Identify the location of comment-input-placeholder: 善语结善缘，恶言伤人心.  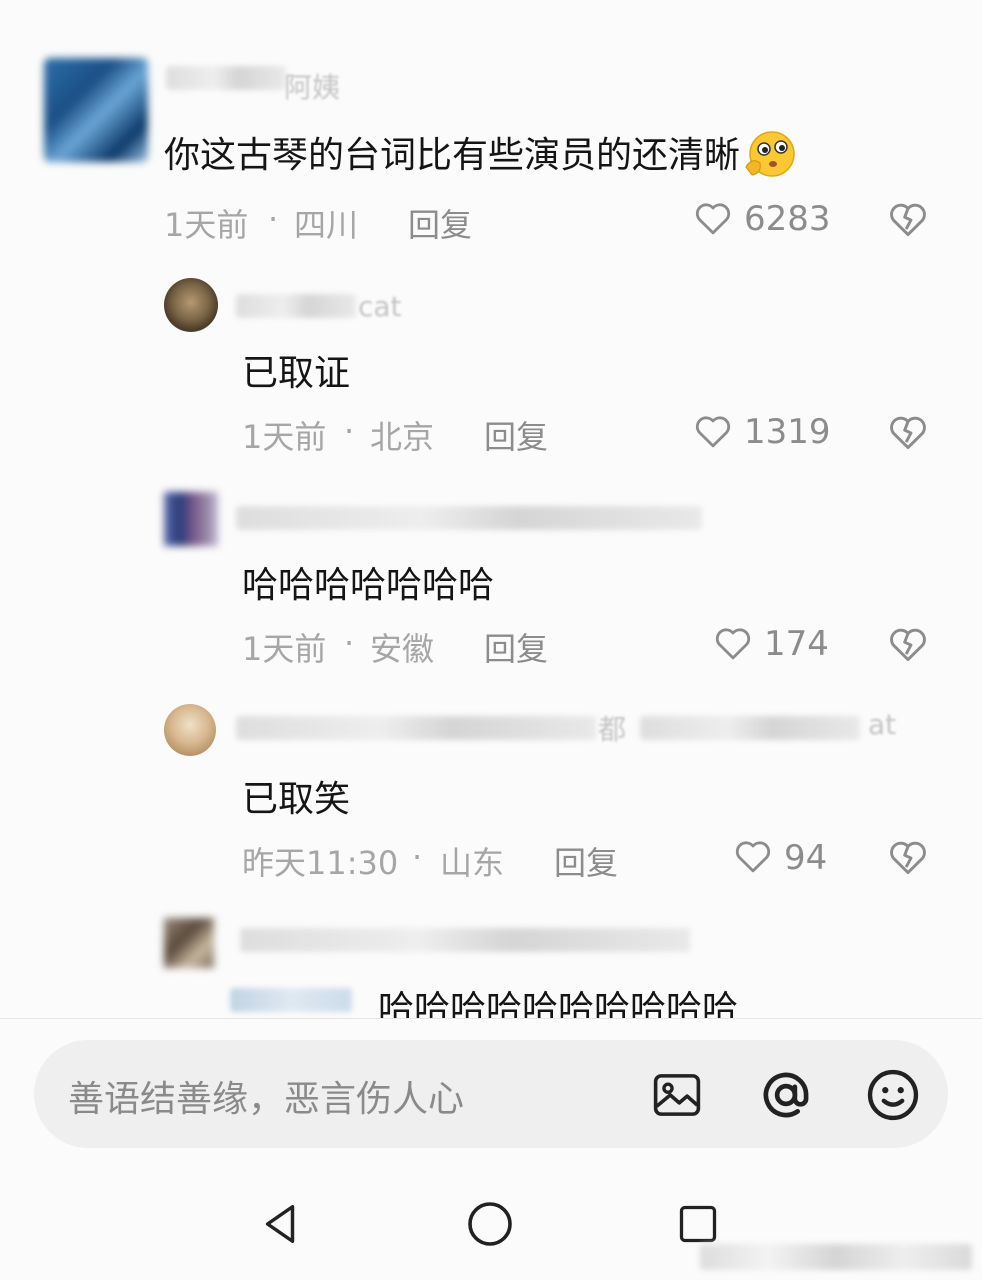
(266, 1096).